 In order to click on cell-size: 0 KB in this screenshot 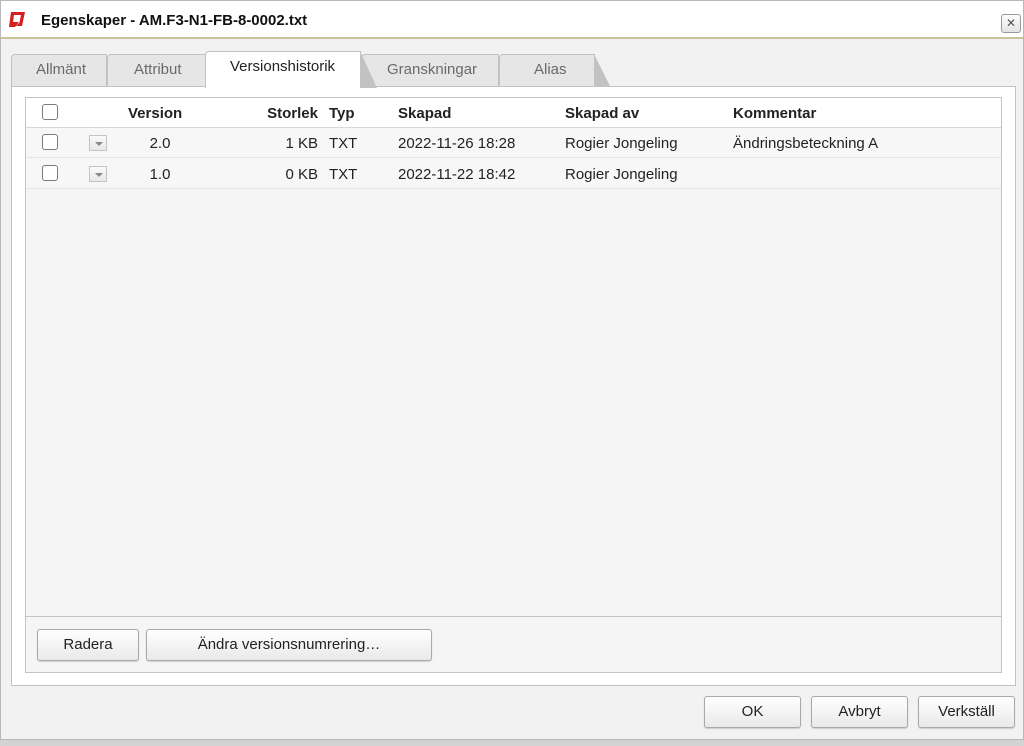, I will do `click(301, 174)`.